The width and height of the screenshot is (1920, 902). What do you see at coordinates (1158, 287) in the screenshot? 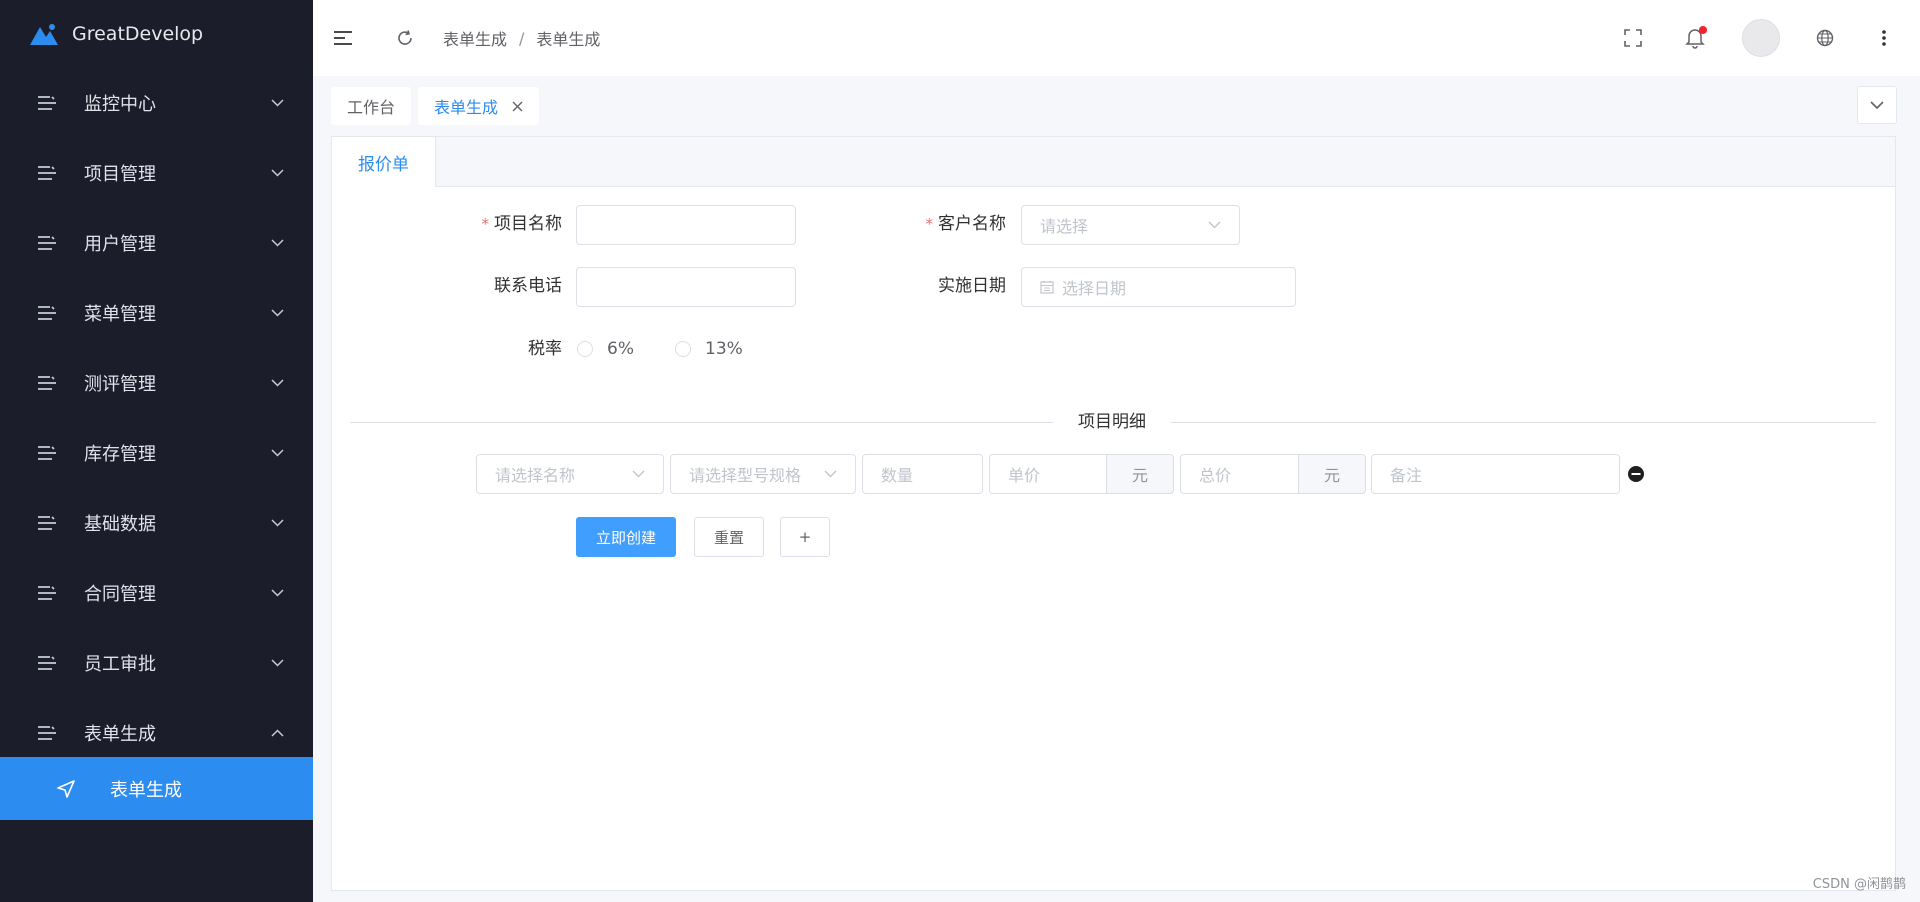
I see `date-picker: 选择日期` at bounding box center [1158, 287].